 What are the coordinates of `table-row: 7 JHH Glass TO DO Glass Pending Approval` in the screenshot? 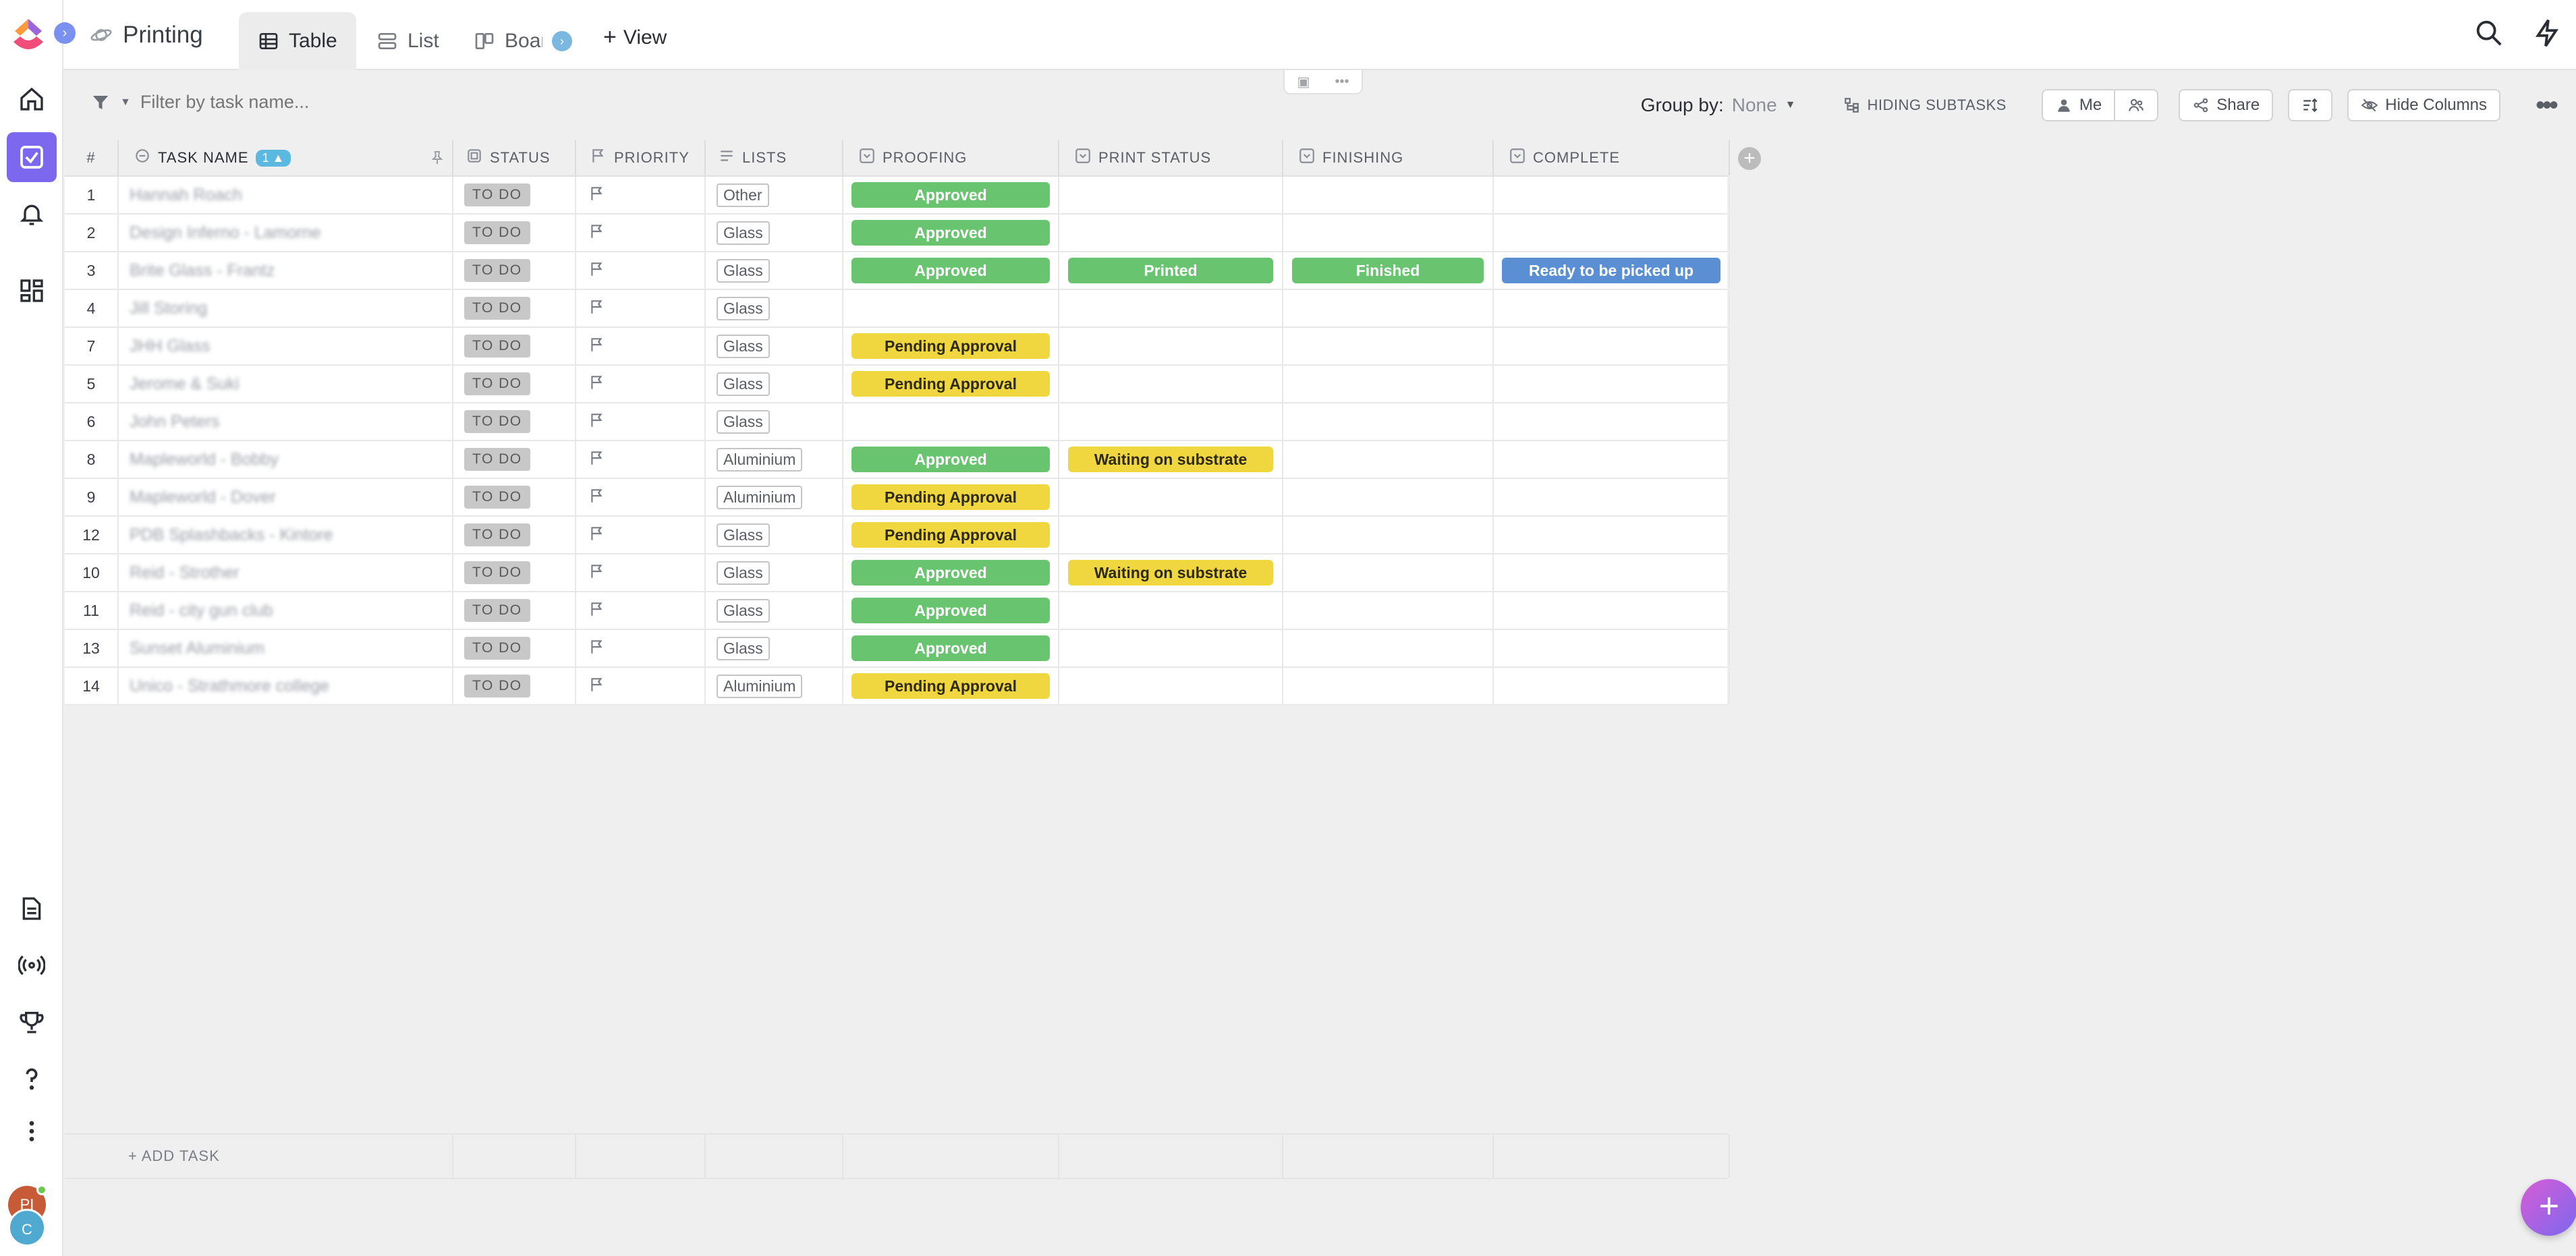 It's located at (897, 347).